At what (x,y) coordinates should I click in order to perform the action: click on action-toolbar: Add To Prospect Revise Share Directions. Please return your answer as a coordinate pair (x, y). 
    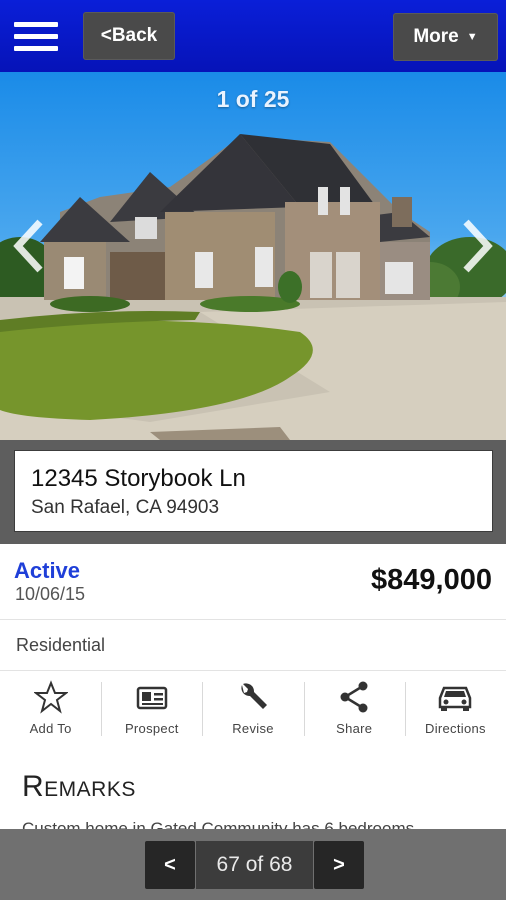
    Looking at the image, I should click on (253, 709).